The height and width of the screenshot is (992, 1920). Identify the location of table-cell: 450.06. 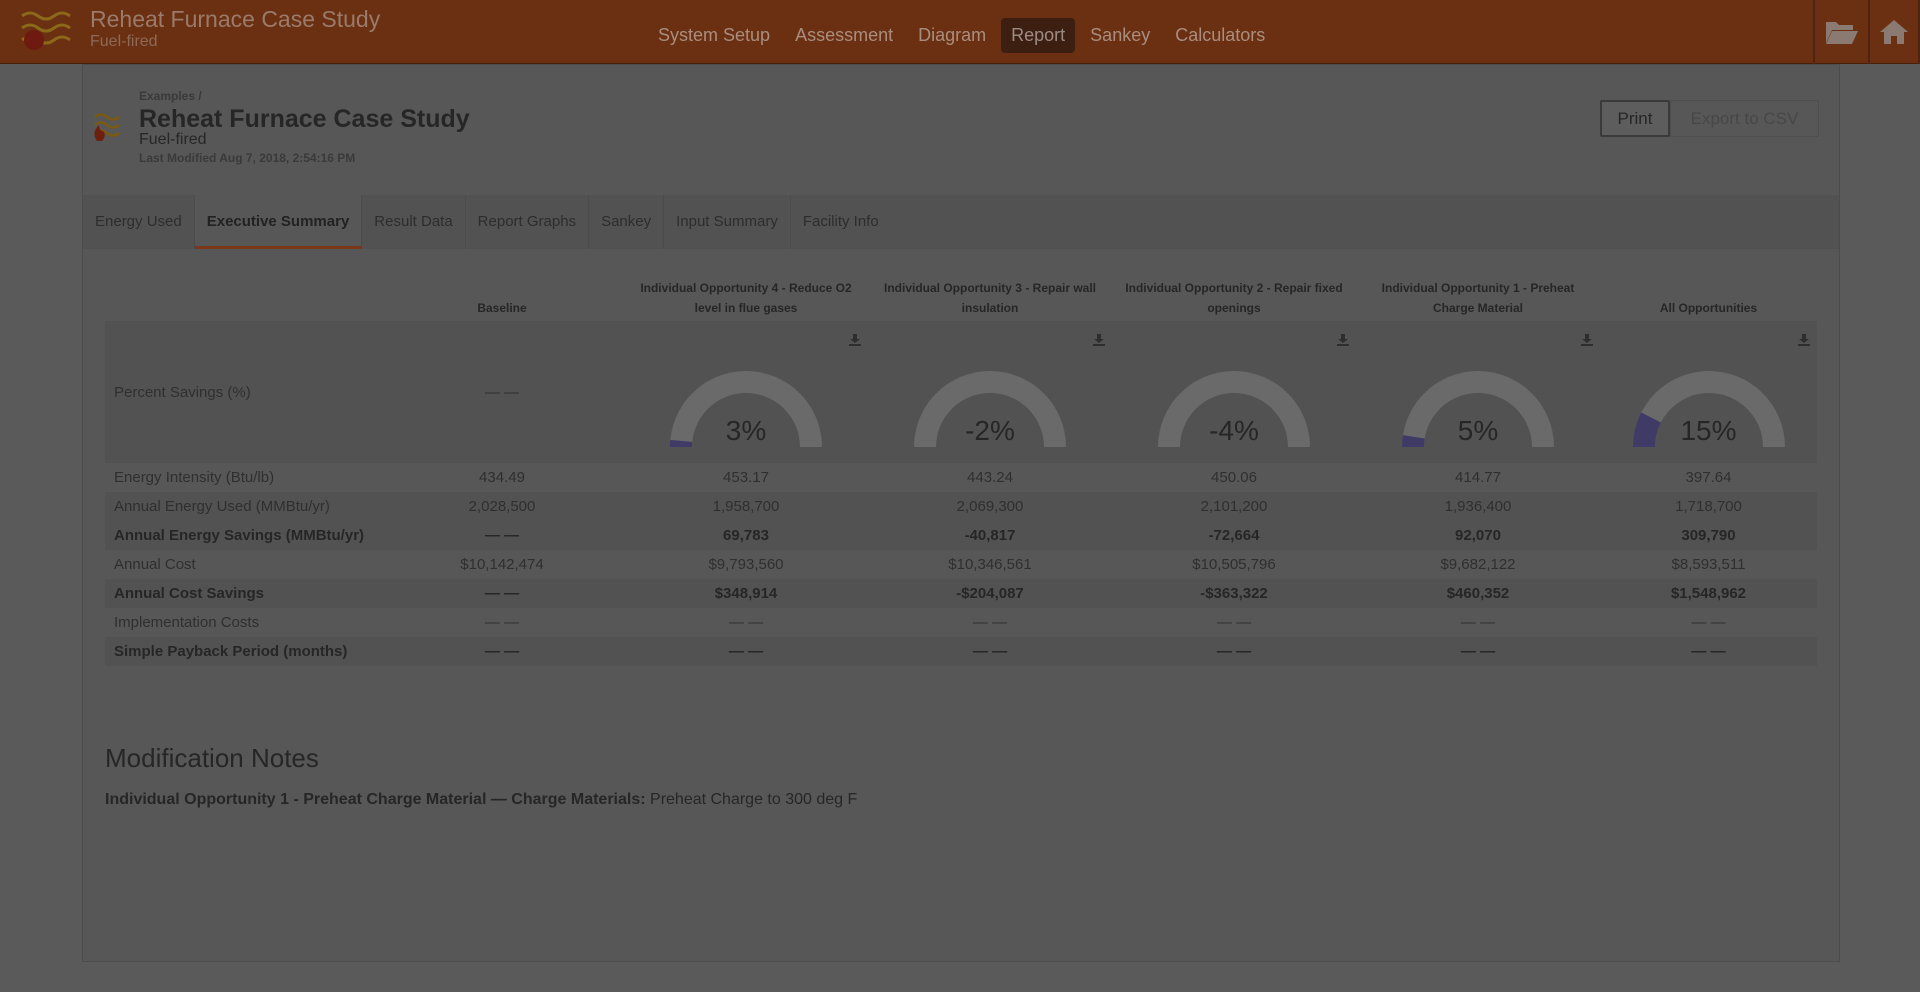
(1234, 477).